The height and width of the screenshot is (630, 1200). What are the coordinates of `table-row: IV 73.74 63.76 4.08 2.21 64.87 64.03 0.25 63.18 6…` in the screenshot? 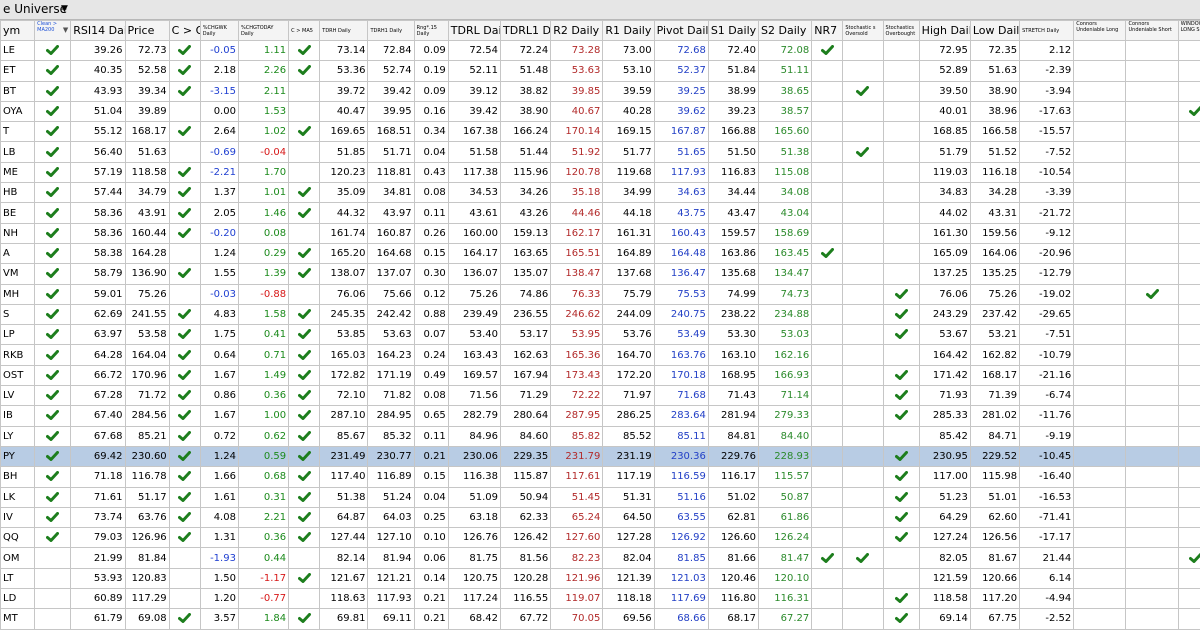 It's located at (600, 517).